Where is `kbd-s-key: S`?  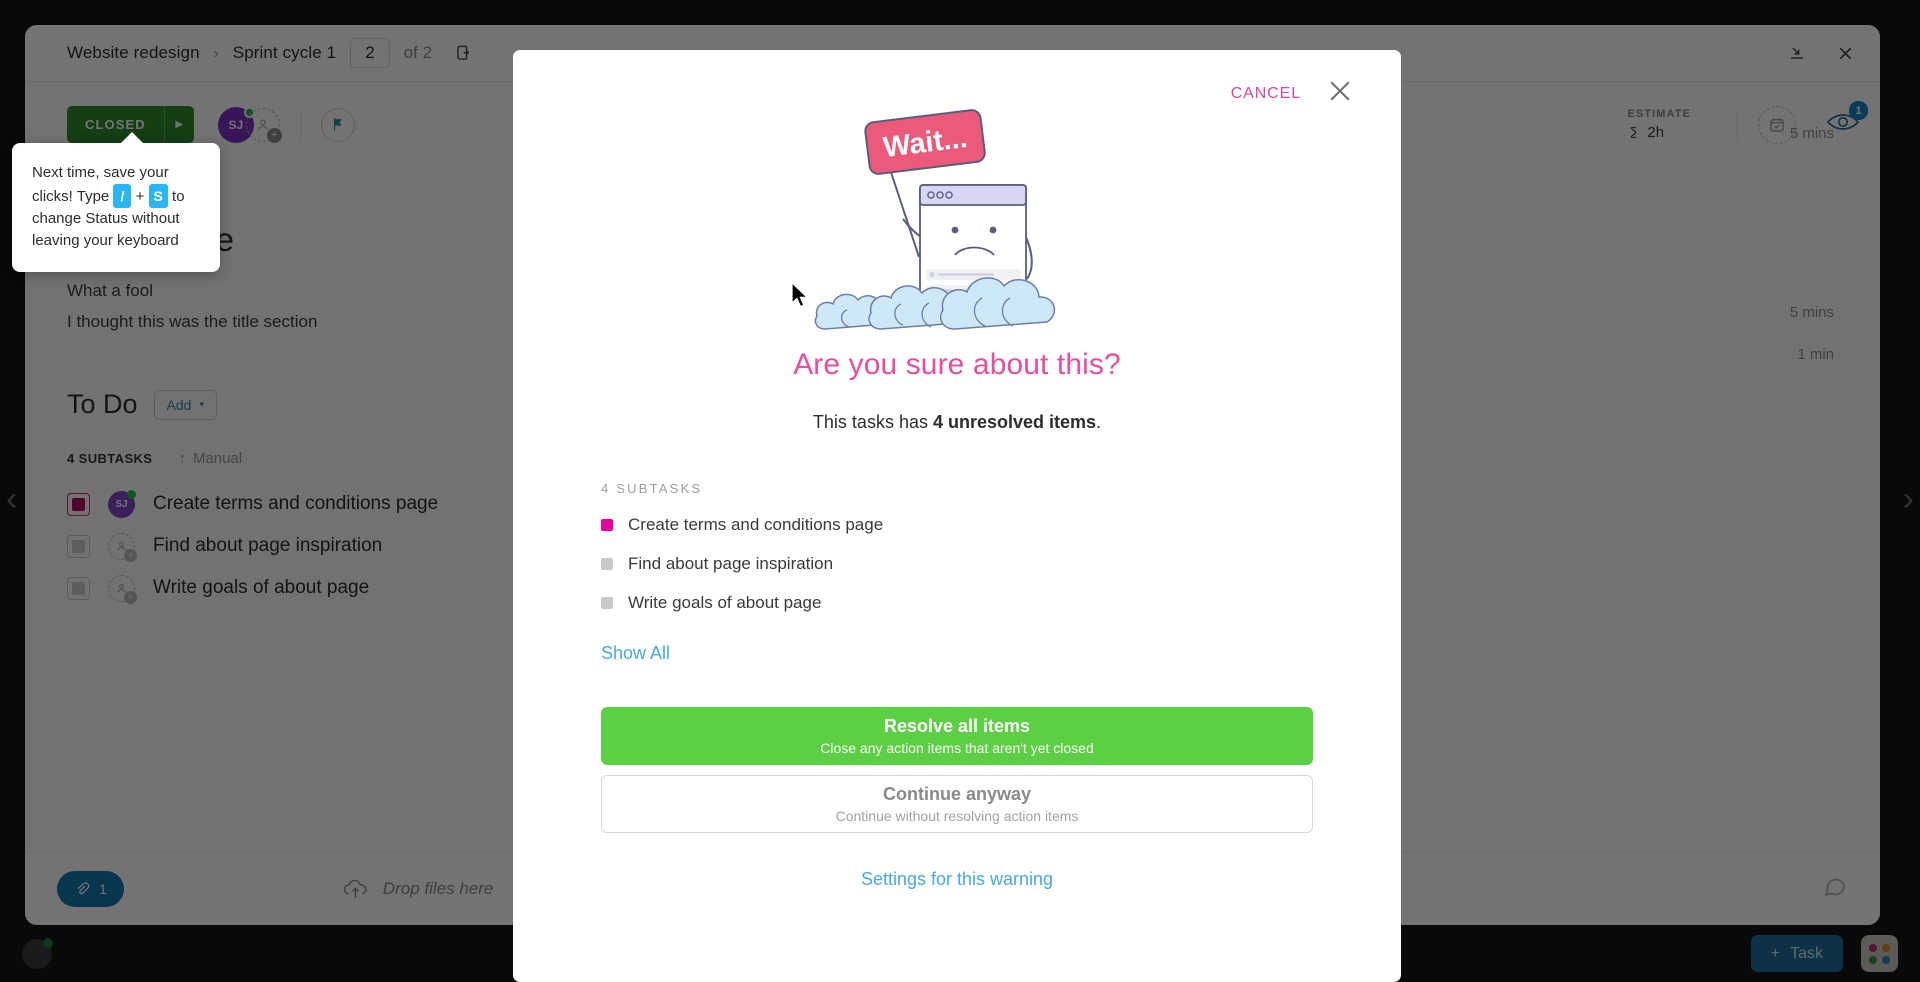
kbd-s-key: S is located at coordinates (158, 196).